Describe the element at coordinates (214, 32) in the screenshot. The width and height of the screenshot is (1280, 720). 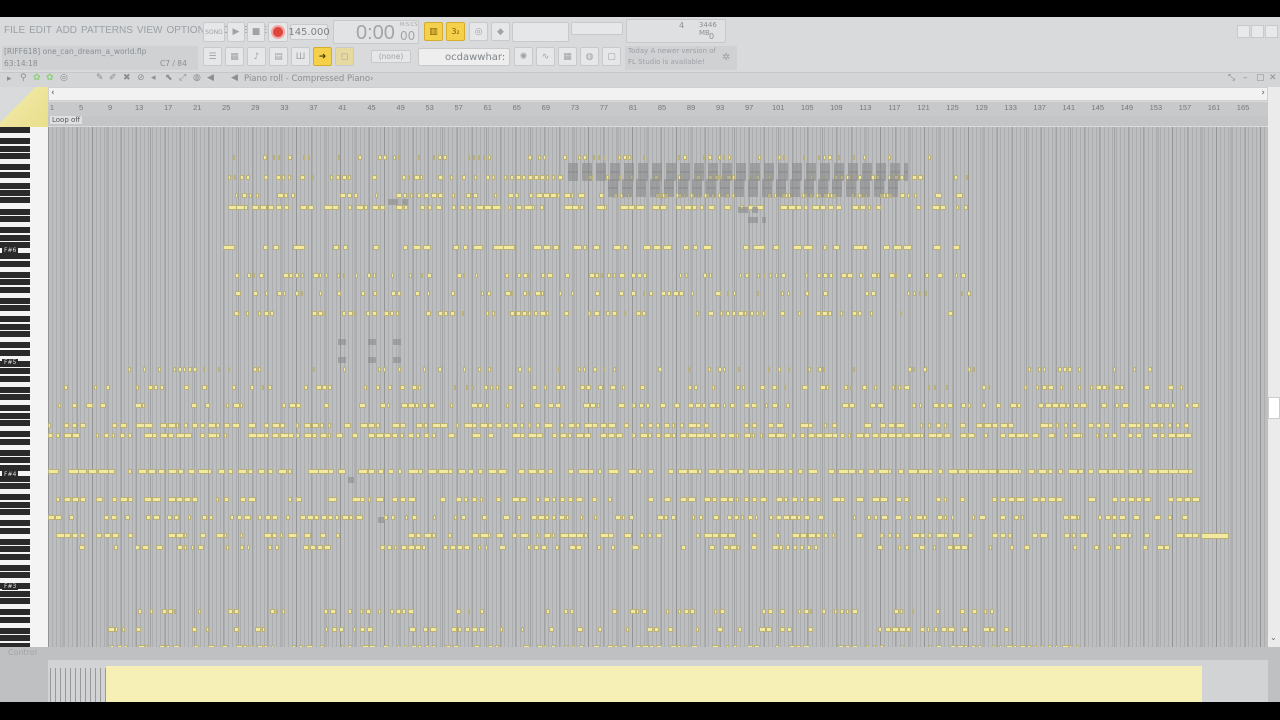
I see `song-mode-button: SONG` at that location.